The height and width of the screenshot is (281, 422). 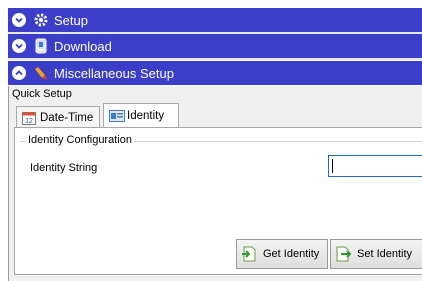 What do you see at coordinates (80, 140) in the screenshot?
I see `identity-configuration-group-title: Identity Configuration` at bounding box center [80, 140].